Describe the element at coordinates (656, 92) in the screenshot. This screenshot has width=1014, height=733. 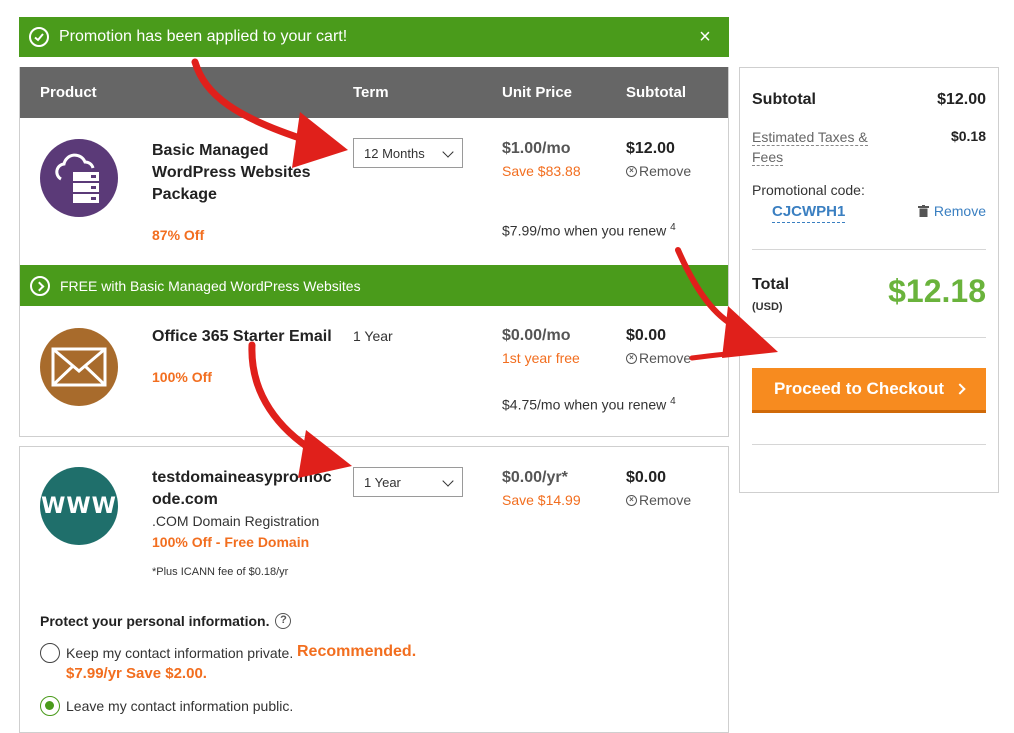
I see `header-subtotal: Subtotal` at that location.